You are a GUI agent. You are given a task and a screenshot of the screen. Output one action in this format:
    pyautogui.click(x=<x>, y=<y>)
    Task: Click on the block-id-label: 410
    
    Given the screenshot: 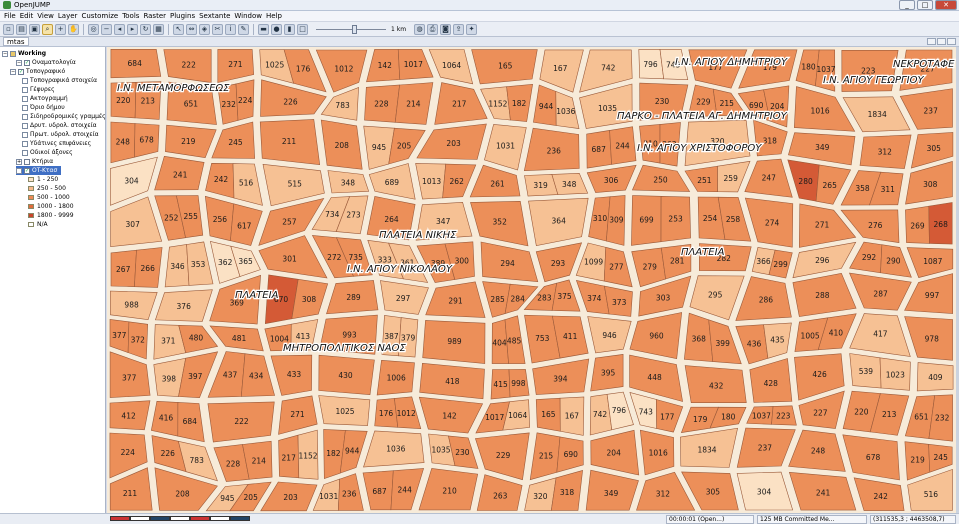 What is the action you would take?
    pyautogui.click(x=836, y=332)
    